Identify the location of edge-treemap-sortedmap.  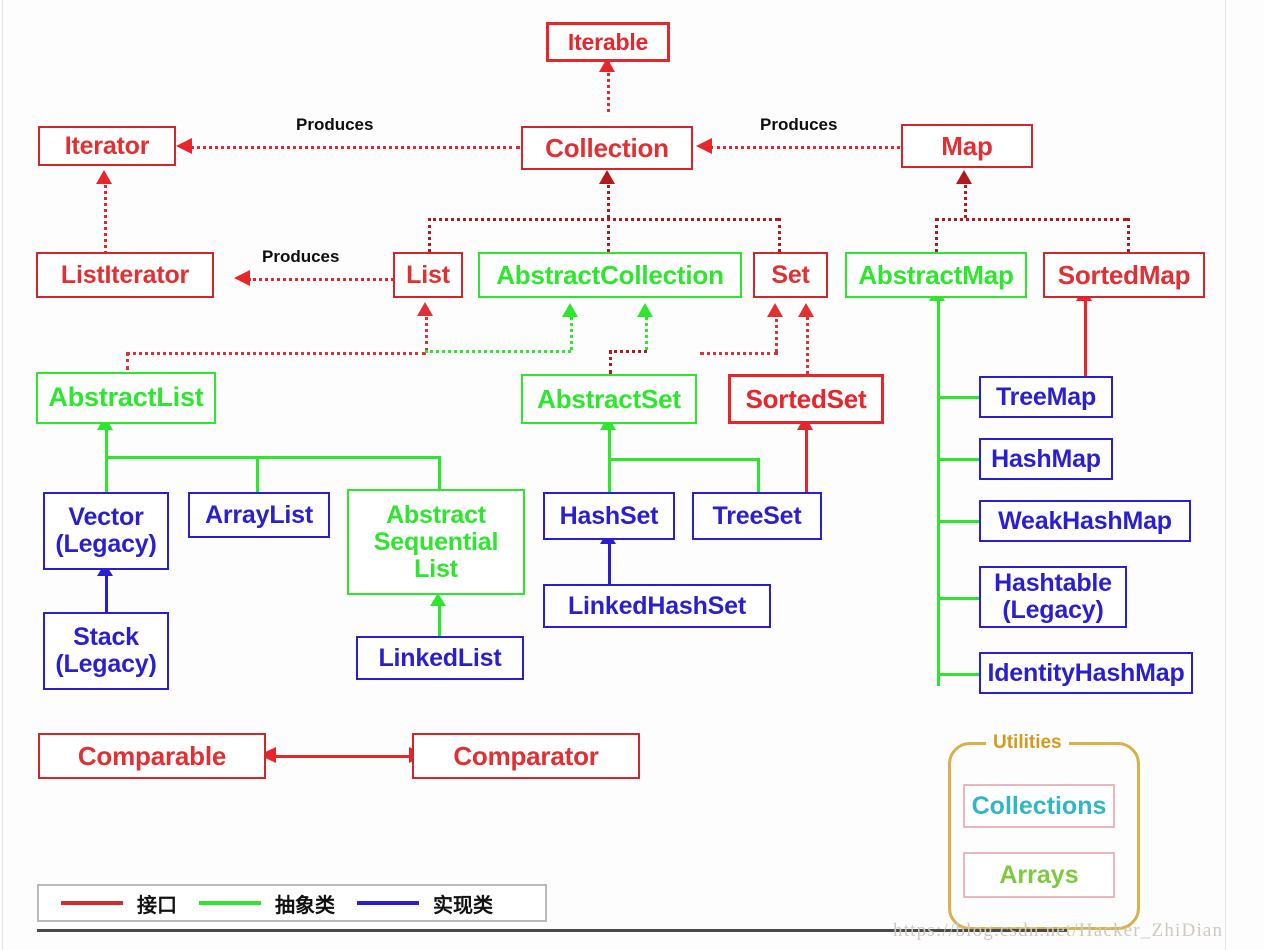
(1085, 337).